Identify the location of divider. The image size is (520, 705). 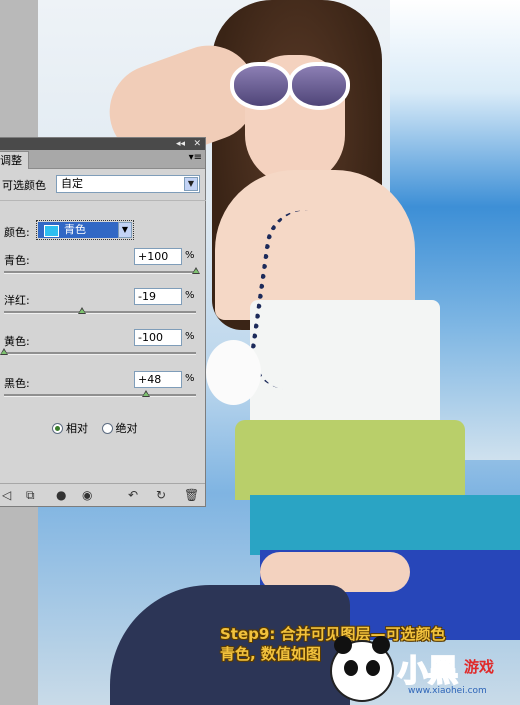
(103, 200).